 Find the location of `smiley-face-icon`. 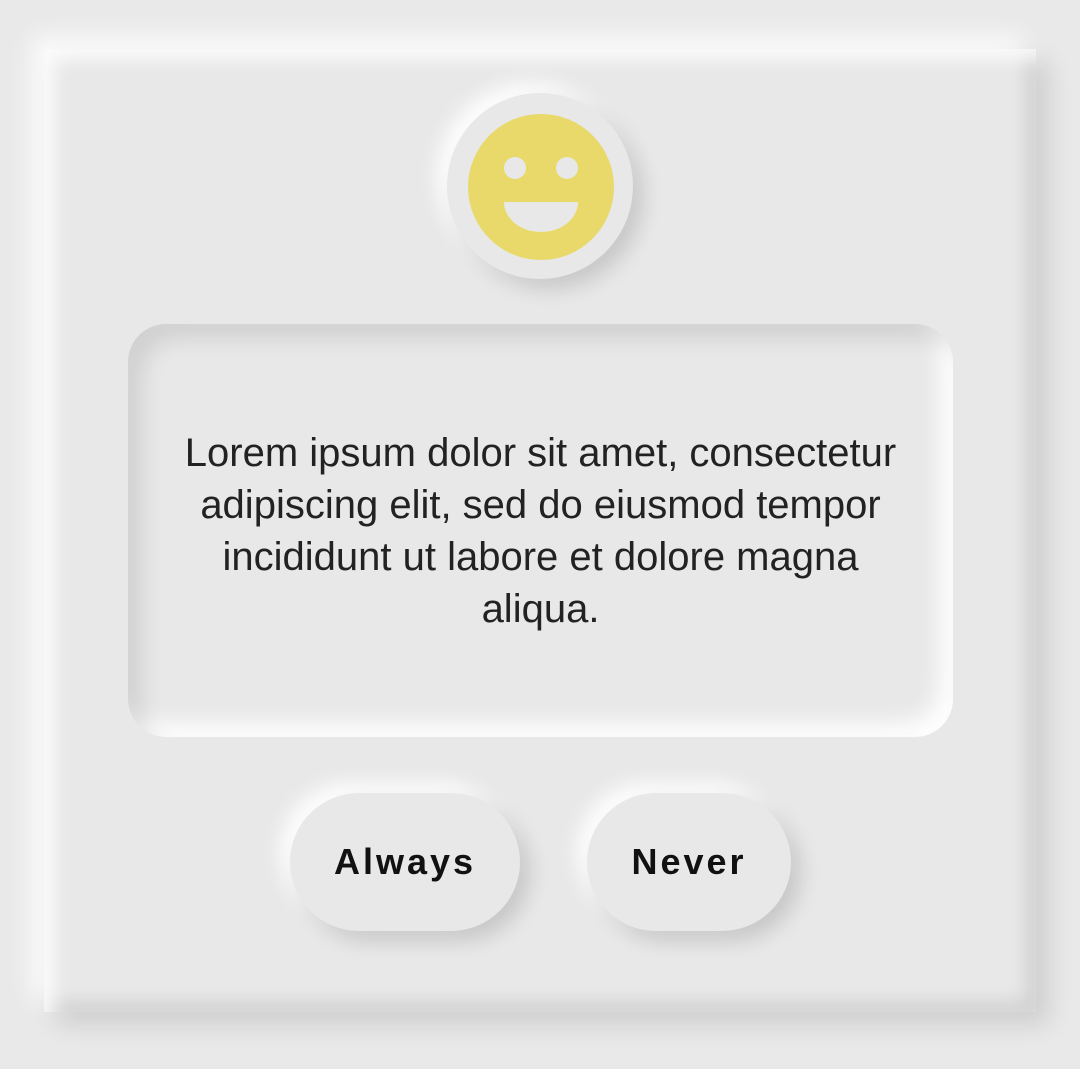

smiley-face-icon is located at coordinates (541, 187).